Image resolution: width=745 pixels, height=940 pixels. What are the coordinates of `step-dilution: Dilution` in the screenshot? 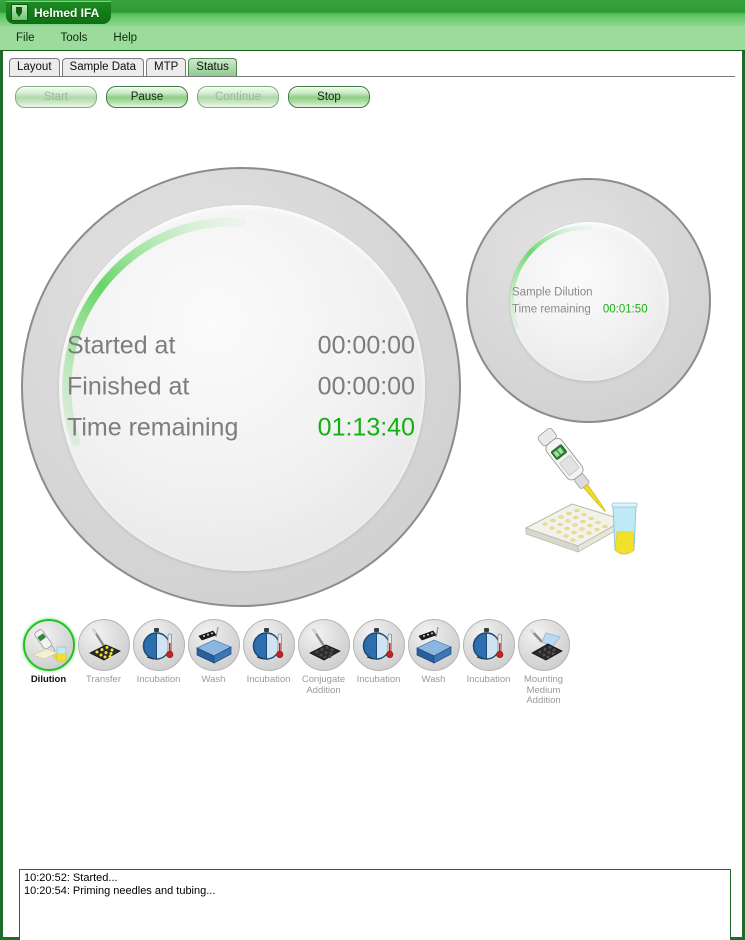 It's located at (48, 663).